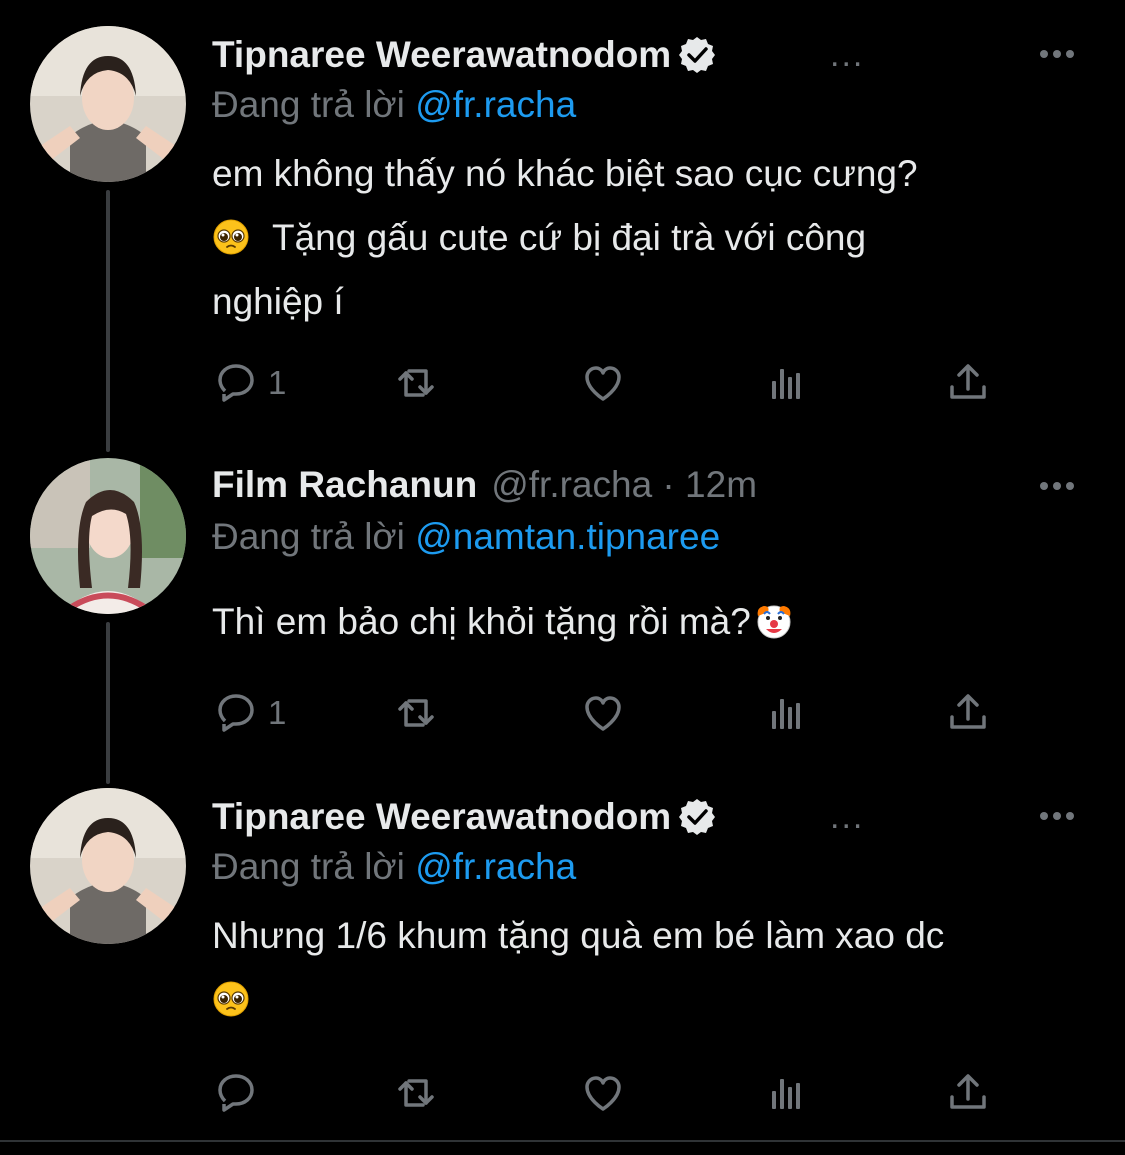 This screenshot has height=1155, width=1125. Describe the element at coordinates (481, 621) in the screenshot. I see `tweet-text-segment: Thì em bảo chị khỏi tặng rồi mà?` at that location.